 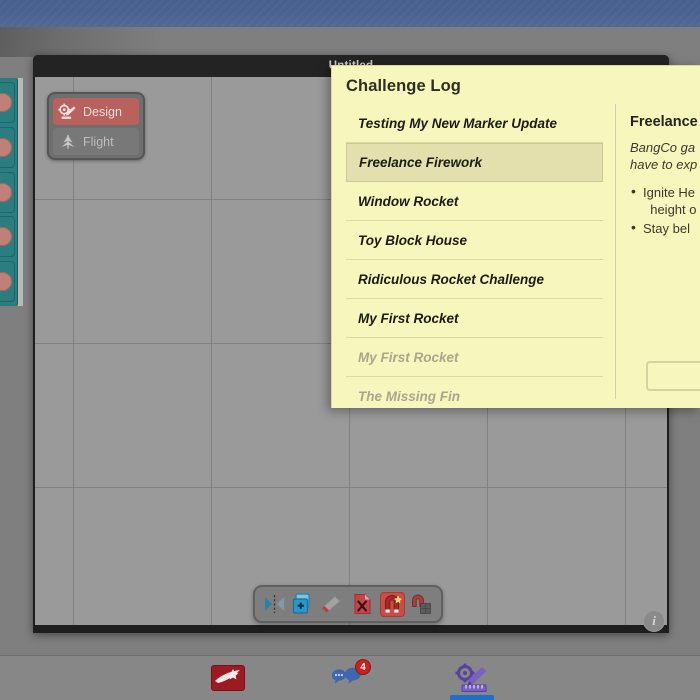 What do you see at coordinates (403, 86) in the screenshot?
I see `dialog-title: Challenge Log` at bounding box center [403, 86].